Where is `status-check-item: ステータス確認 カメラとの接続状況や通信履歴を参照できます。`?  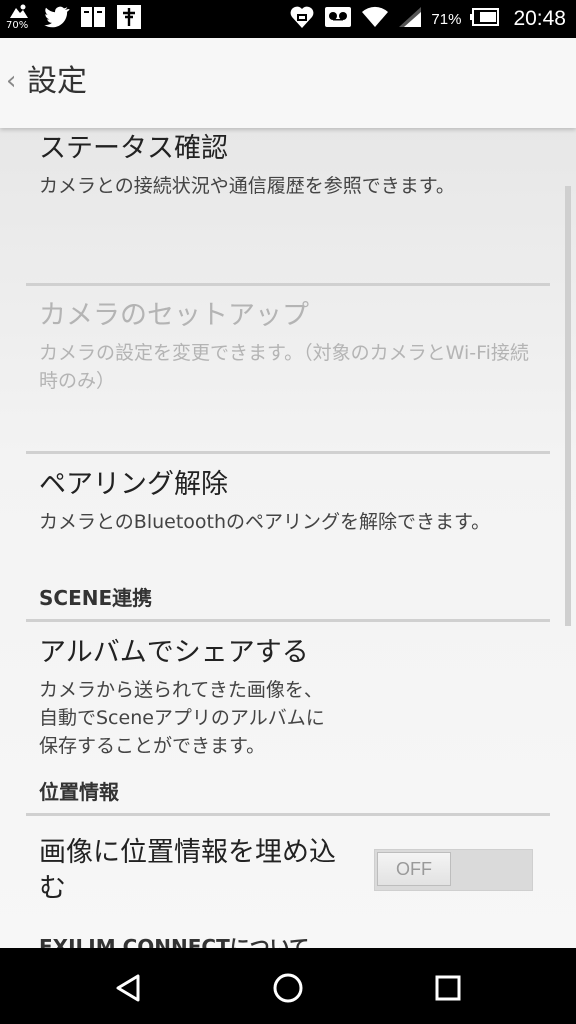 status-check-item: ステータス確認 カメラとの接続状況や通信履歴を参照できます。 is located at coordinates (284, 165).